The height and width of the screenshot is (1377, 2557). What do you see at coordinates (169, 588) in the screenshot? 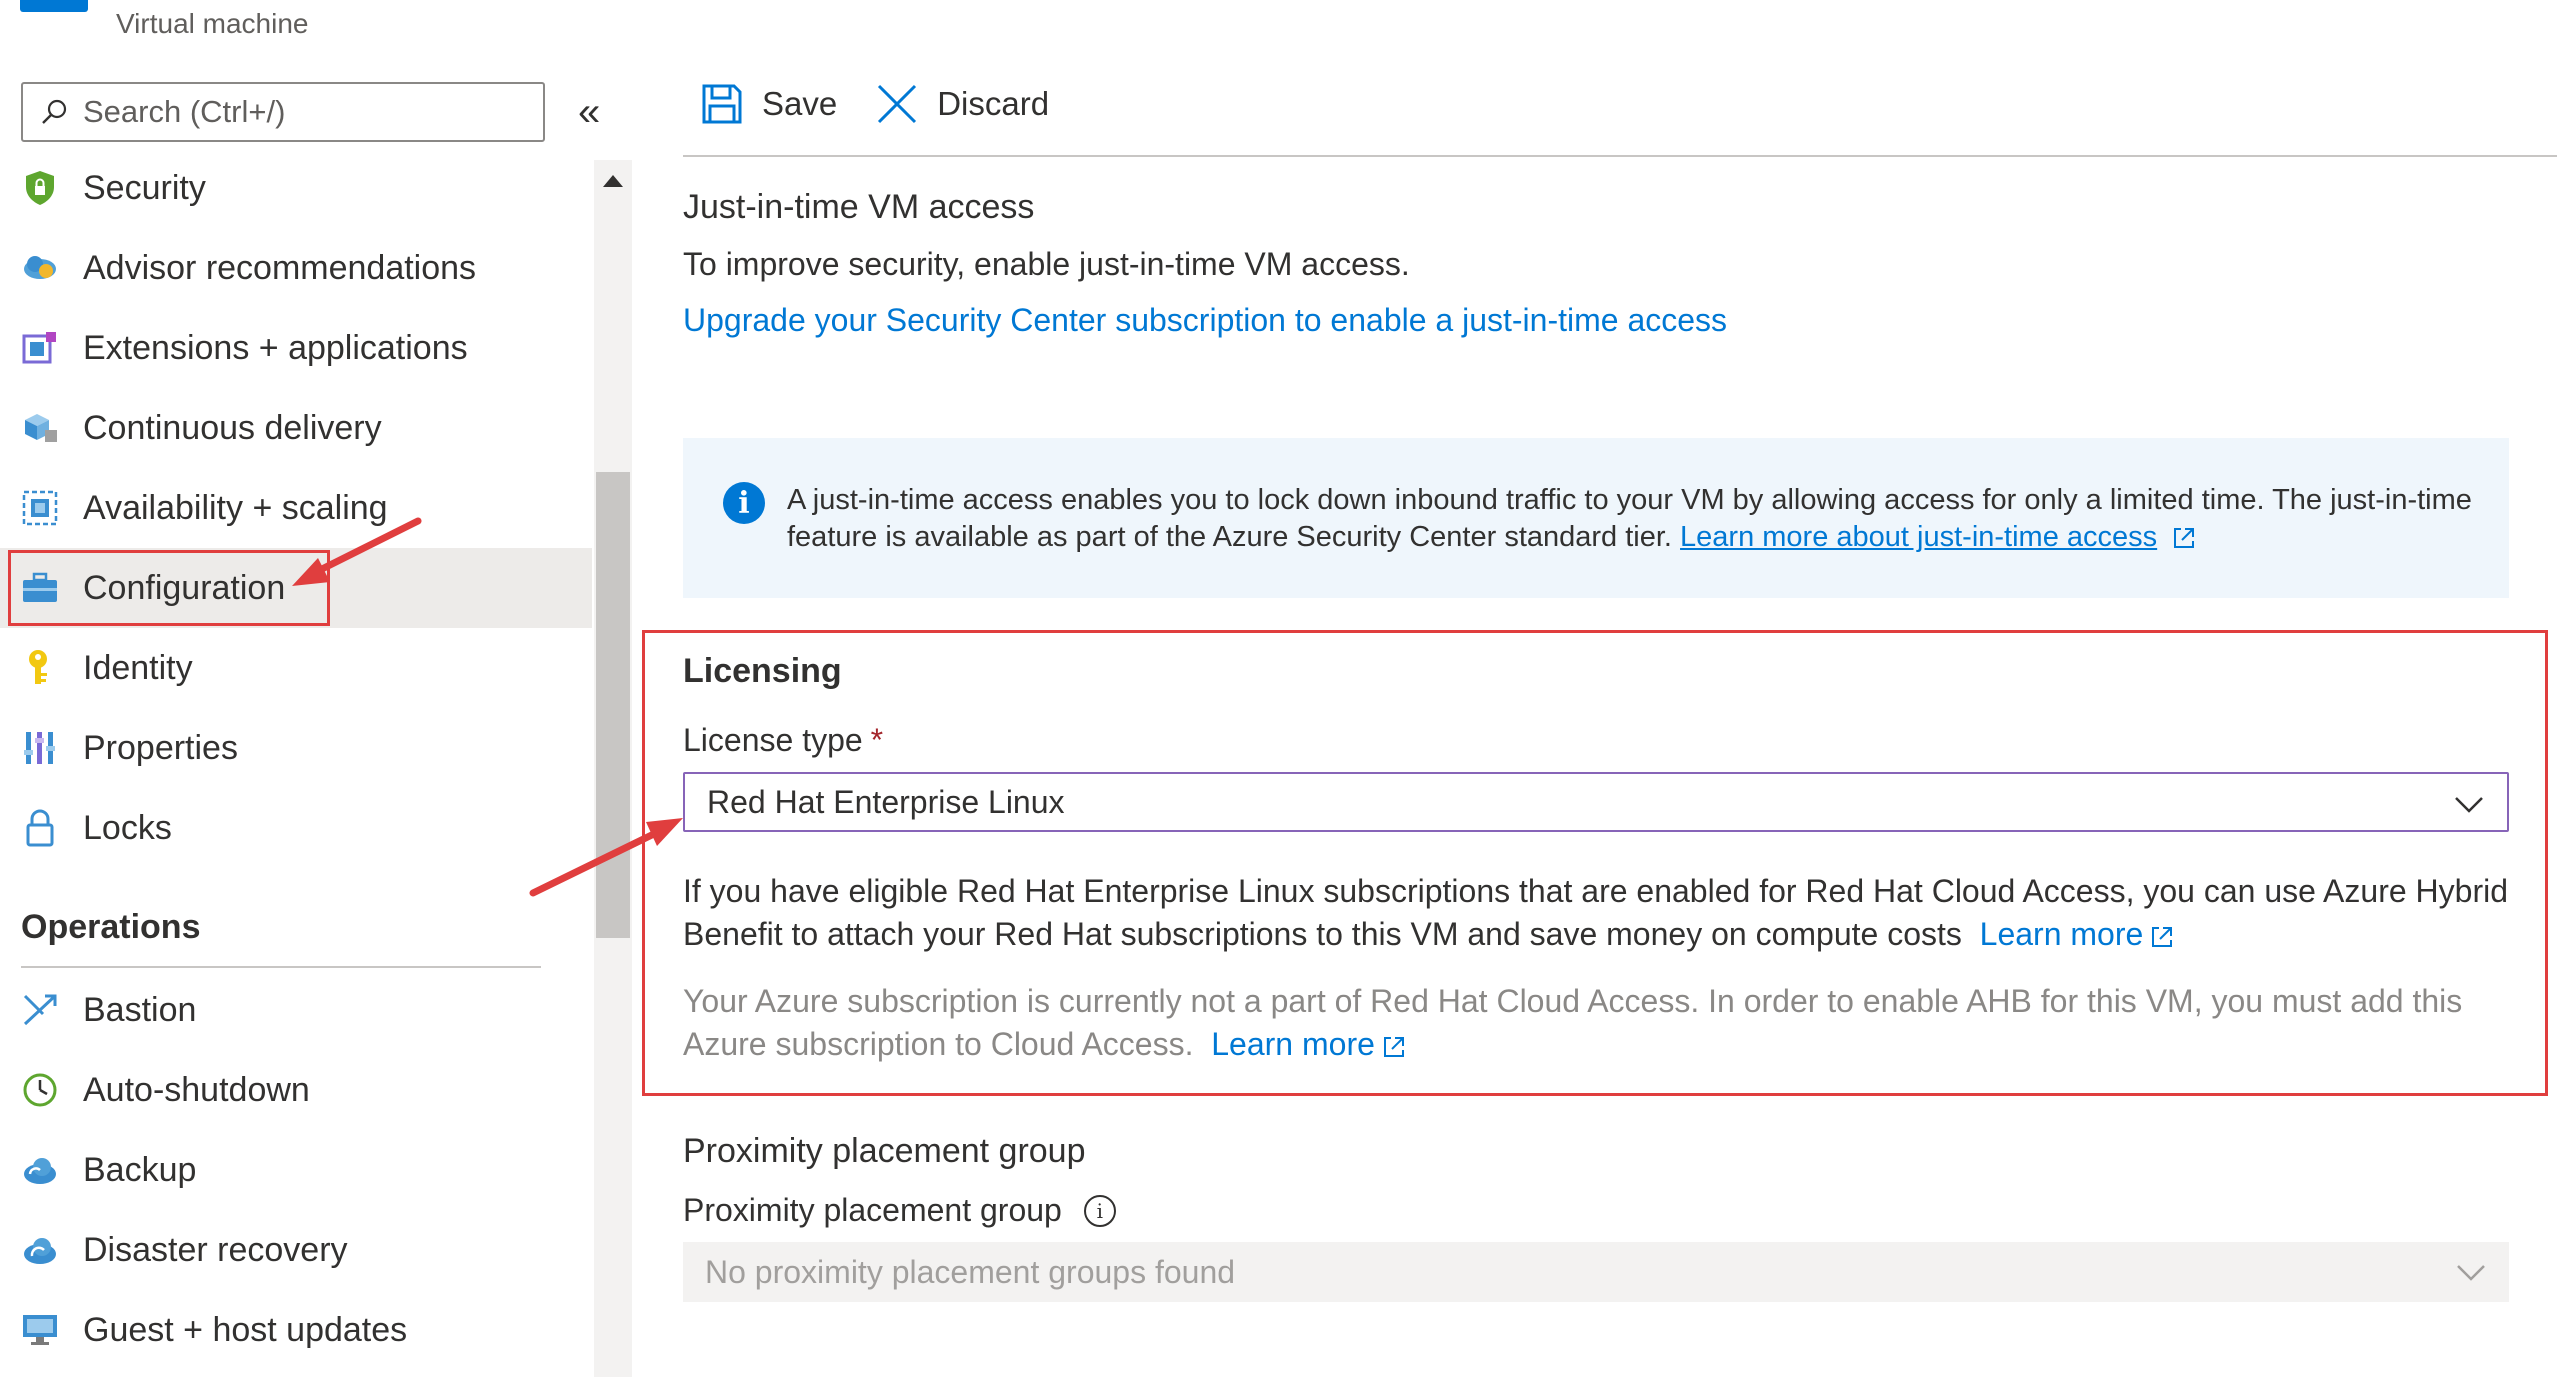
I see `configuration-highlight-box` at bounding box center [169, 588].